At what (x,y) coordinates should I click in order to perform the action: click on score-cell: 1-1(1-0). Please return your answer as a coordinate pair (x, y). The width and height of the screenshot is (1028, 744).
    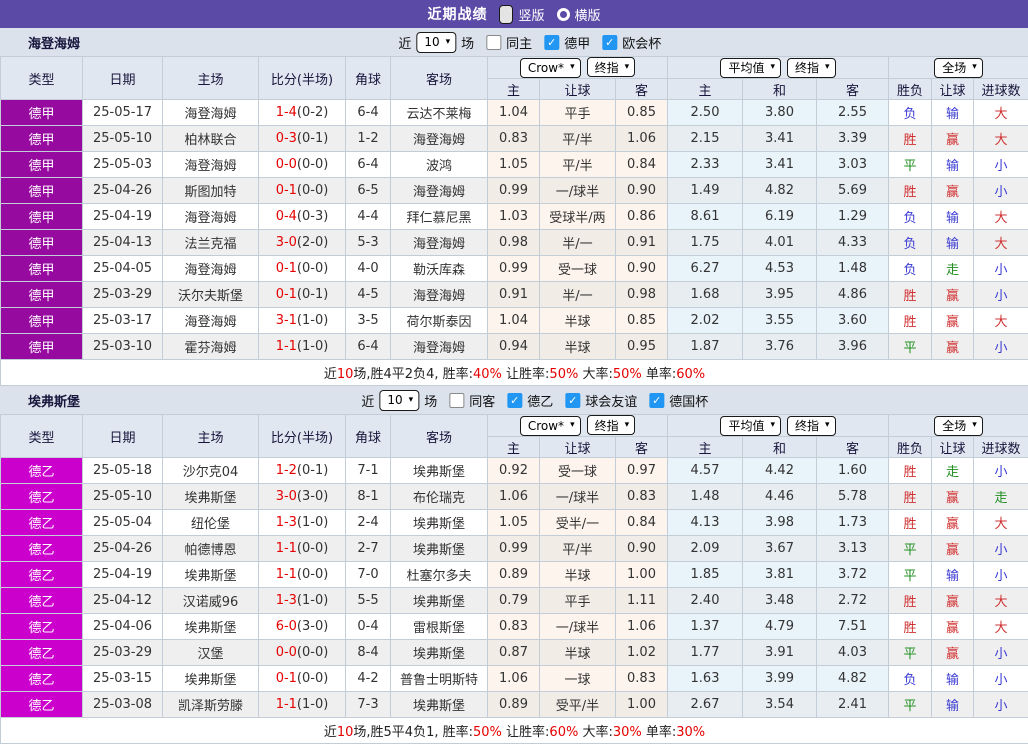
    Looking at the image, I should click on (302, 347).